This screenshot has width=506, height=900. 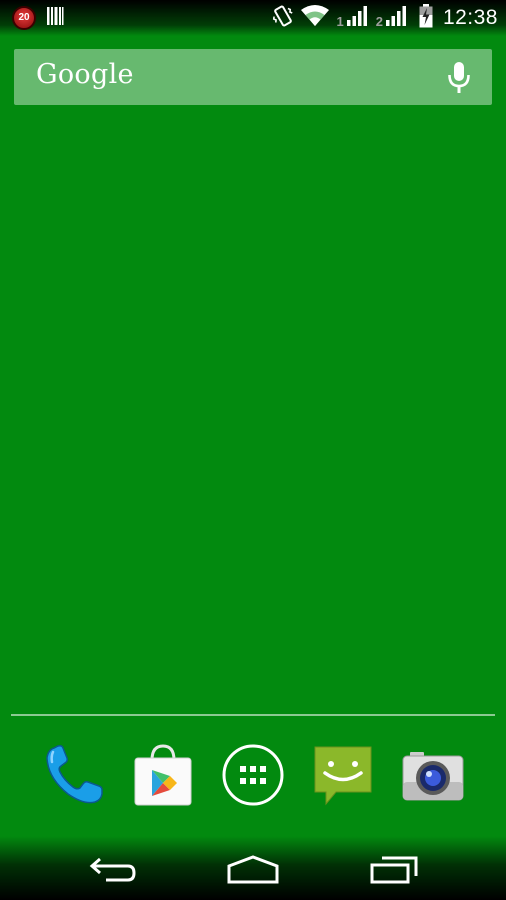 What do you see at coordinates (379, 21) in the screenshot?
I see `sim2-label: 2` at bounding box center [379, 21].